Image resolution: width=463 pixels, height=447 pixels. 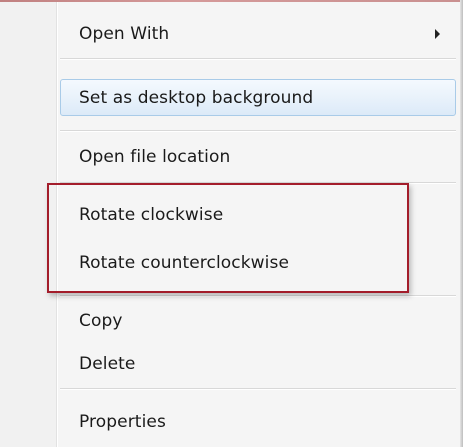 I want to click on menu-item-open-with: Open With, so click(x=230, y=34).